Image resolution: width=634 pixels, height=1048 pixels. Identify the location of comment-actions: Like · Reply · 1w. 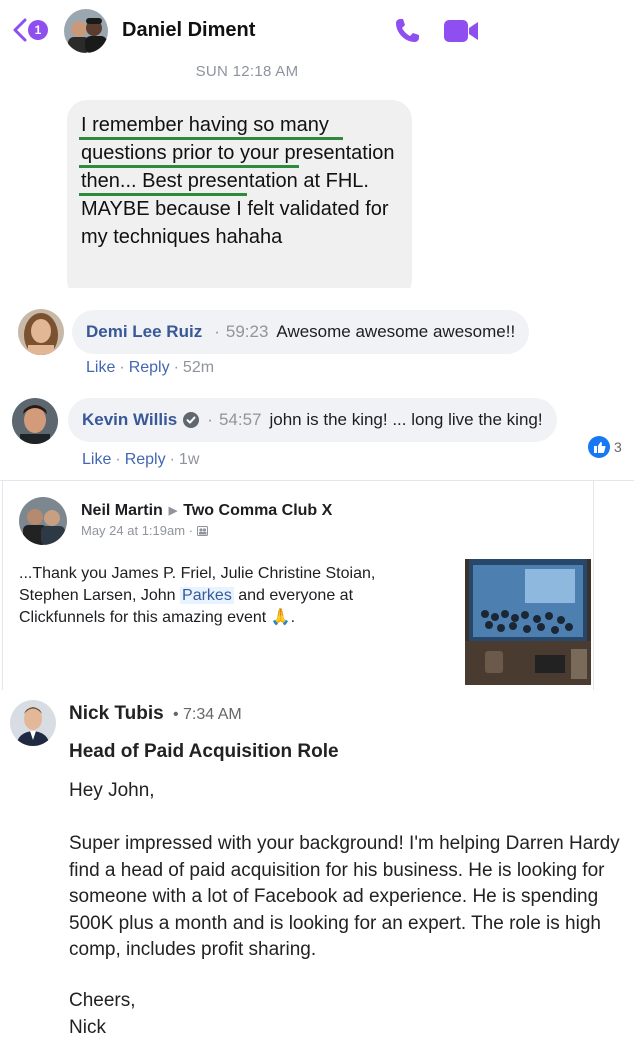
(141, 459).